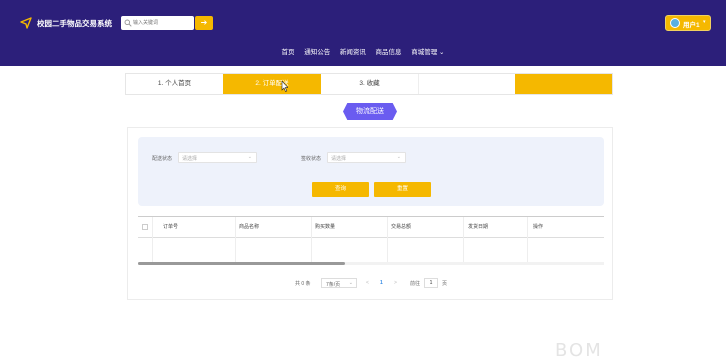 The width and height of the screenshot is (726, 362). I want to click on tab-highlight, so click(563, 84).